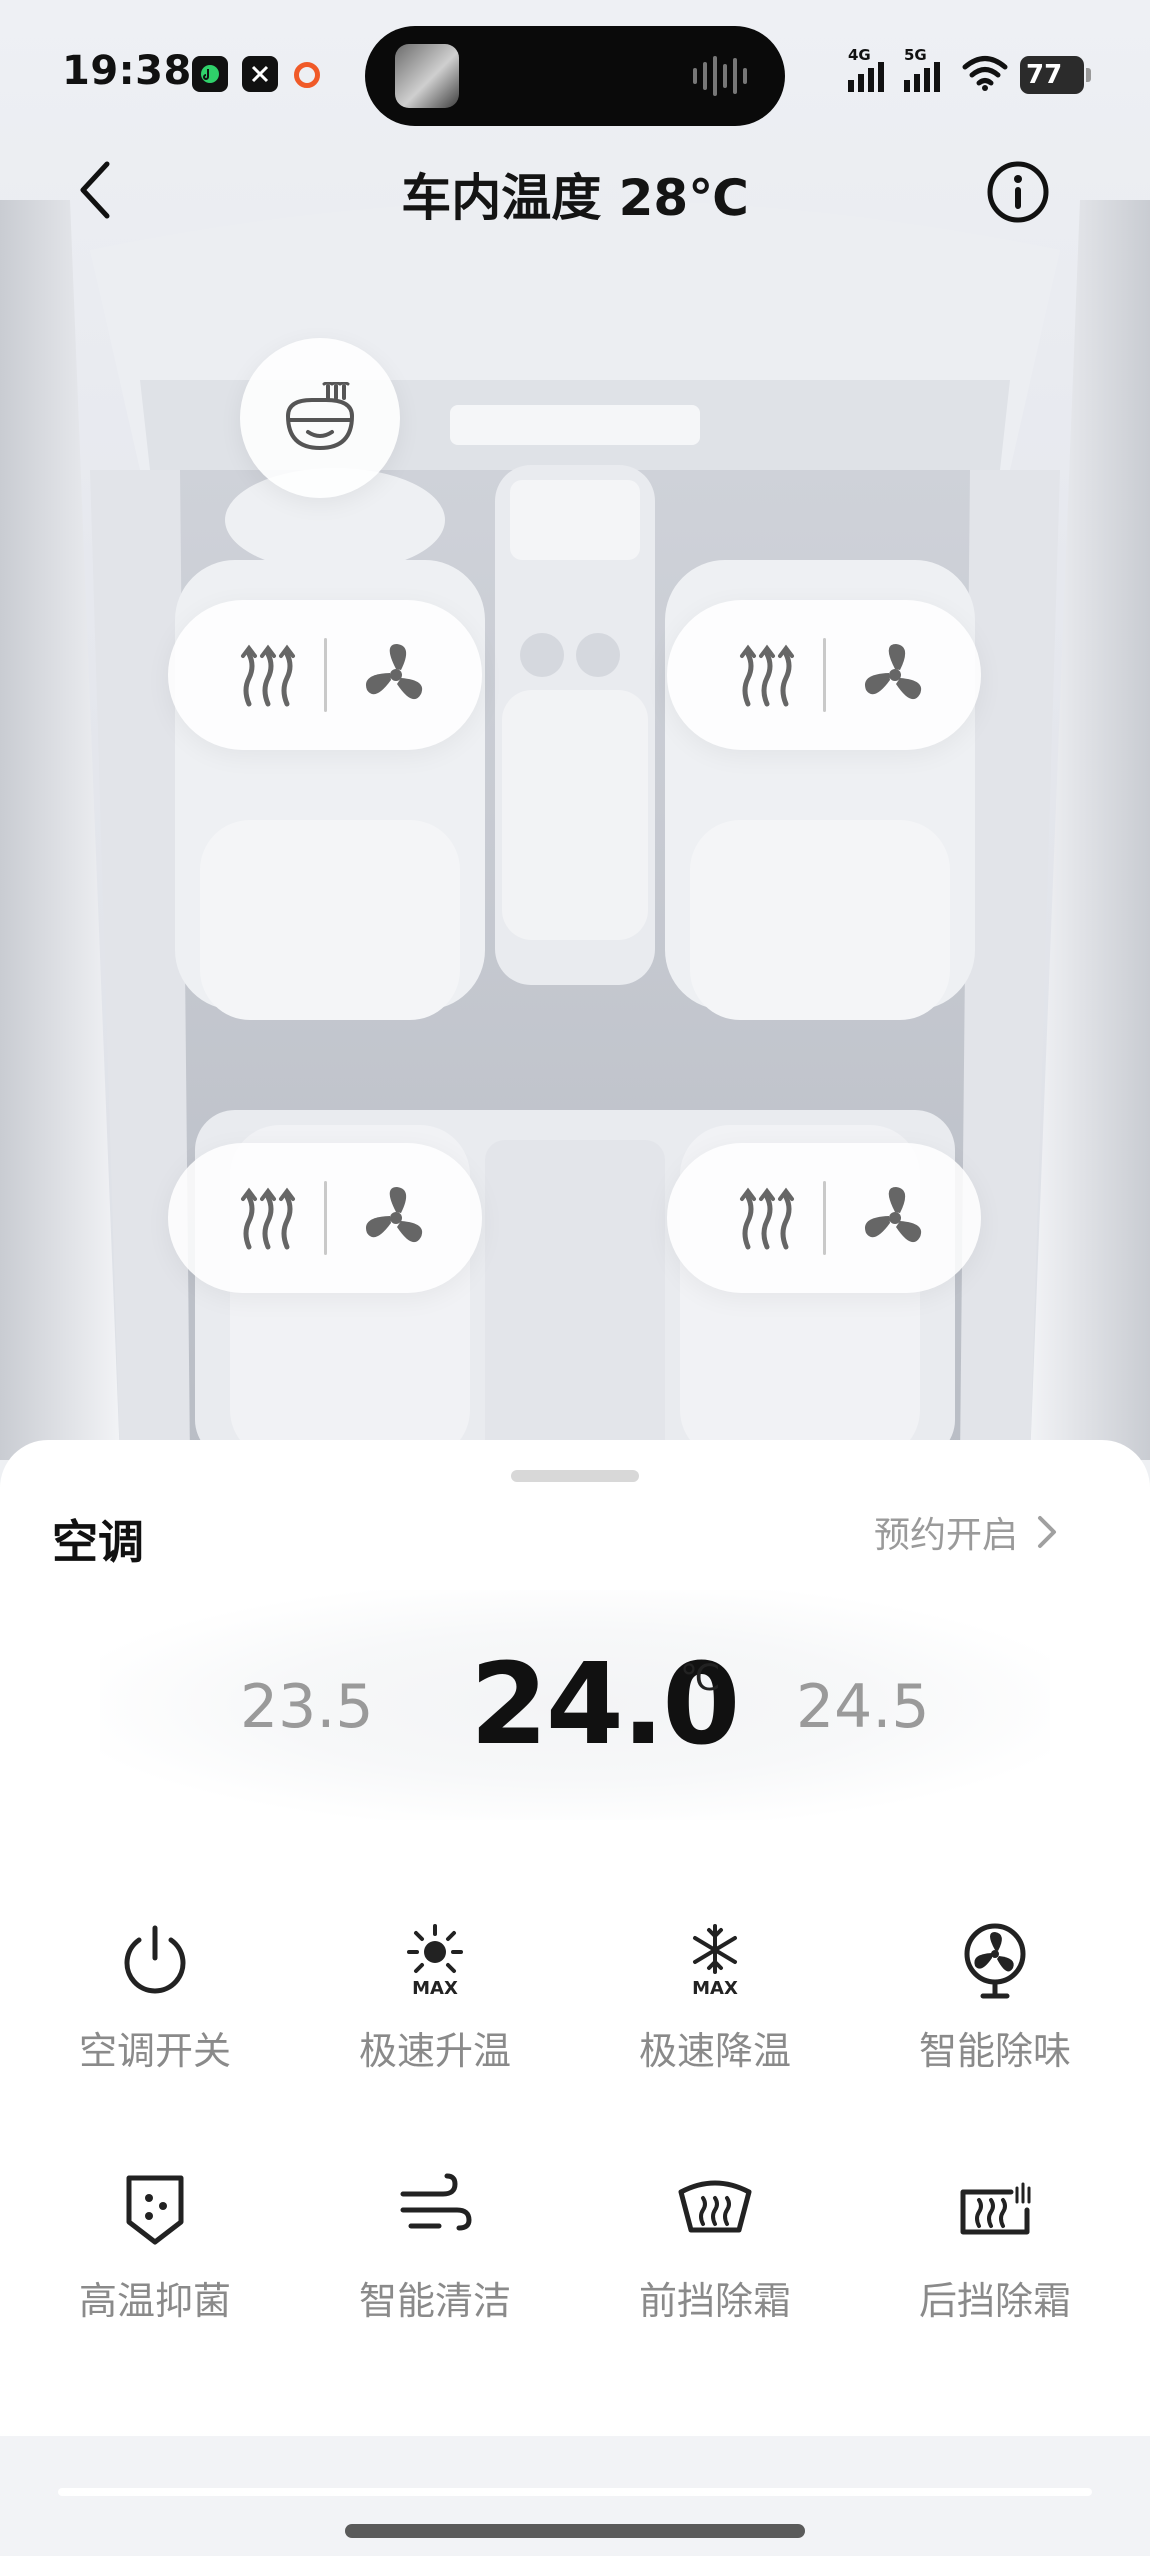 This screenshot has width=1150, height=2556. Describe the element at coordinates (715, 2020) in the screenshot. I see `max-cool-button: MAX 极速降温` at that location.